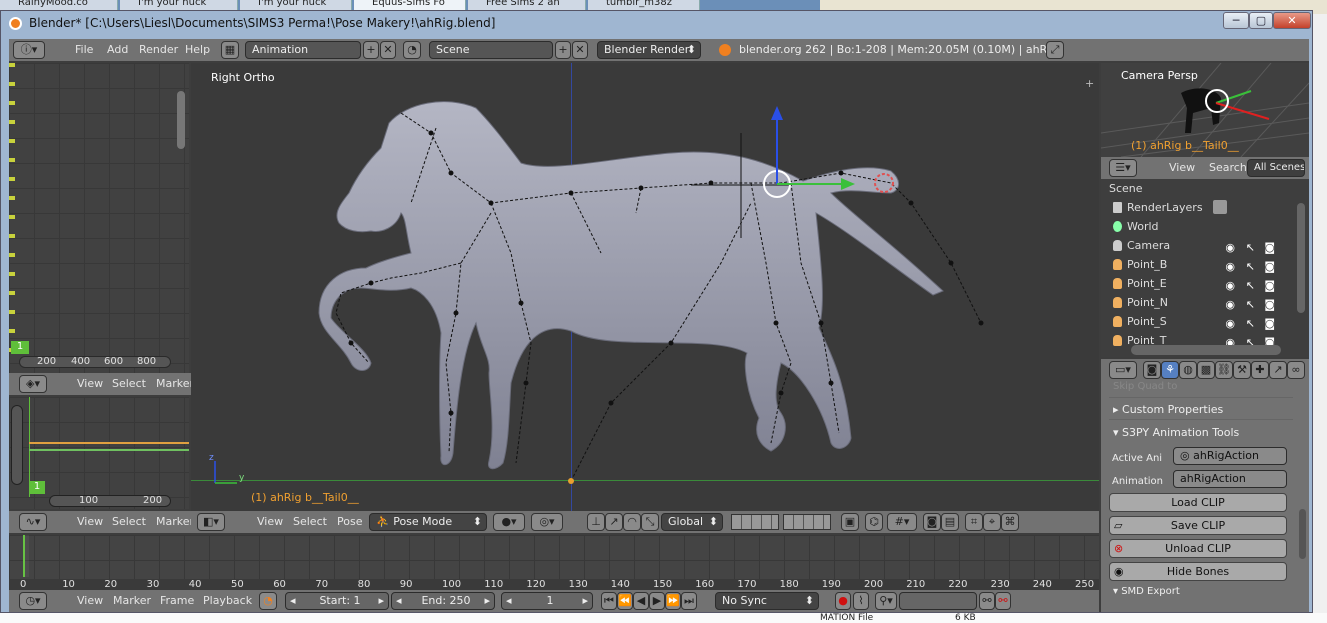  What do you see at coordinates (1089, 83) in the screenshot?
I see `add-region-icon: +` at bounding box center [1089, 83].